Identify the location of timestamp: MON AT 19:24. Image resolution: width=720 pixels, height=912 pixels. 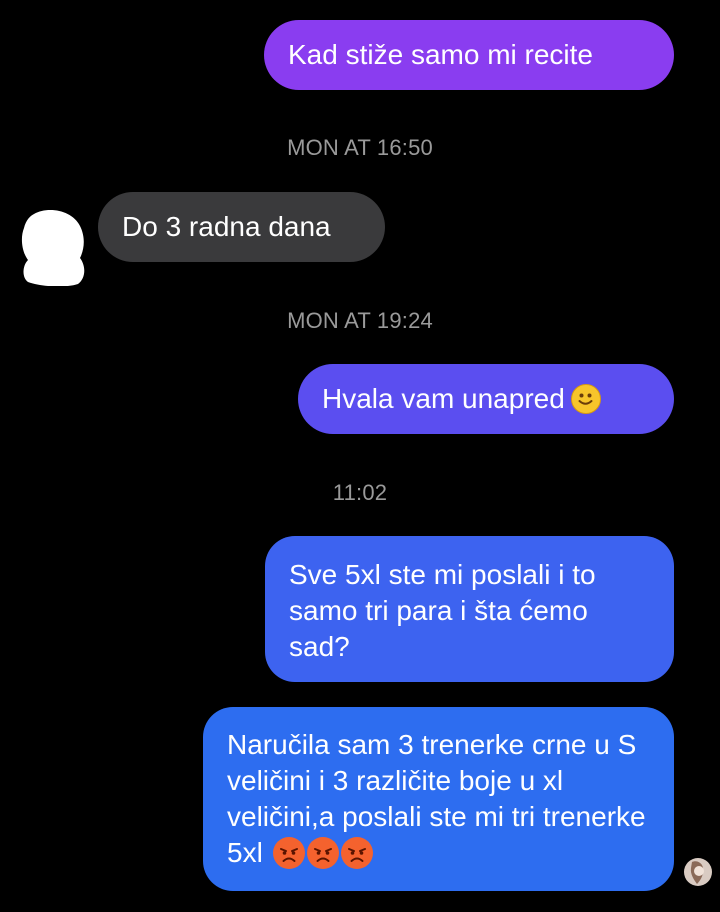
(360, 320).